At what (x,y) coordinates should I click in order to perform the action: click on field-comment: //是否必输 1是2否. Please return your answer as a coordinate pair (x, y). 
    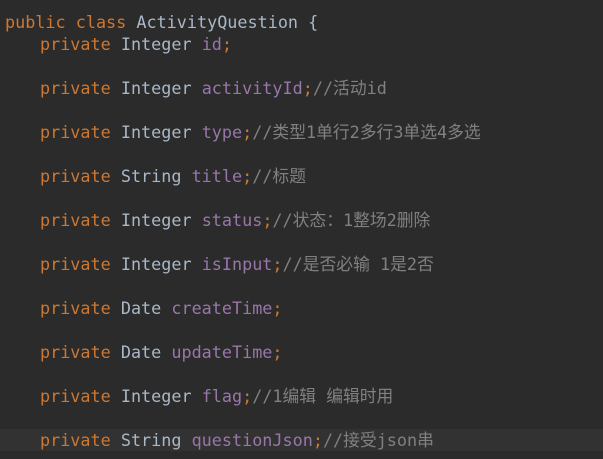
    Looking at the image, I should click on (358, 264).